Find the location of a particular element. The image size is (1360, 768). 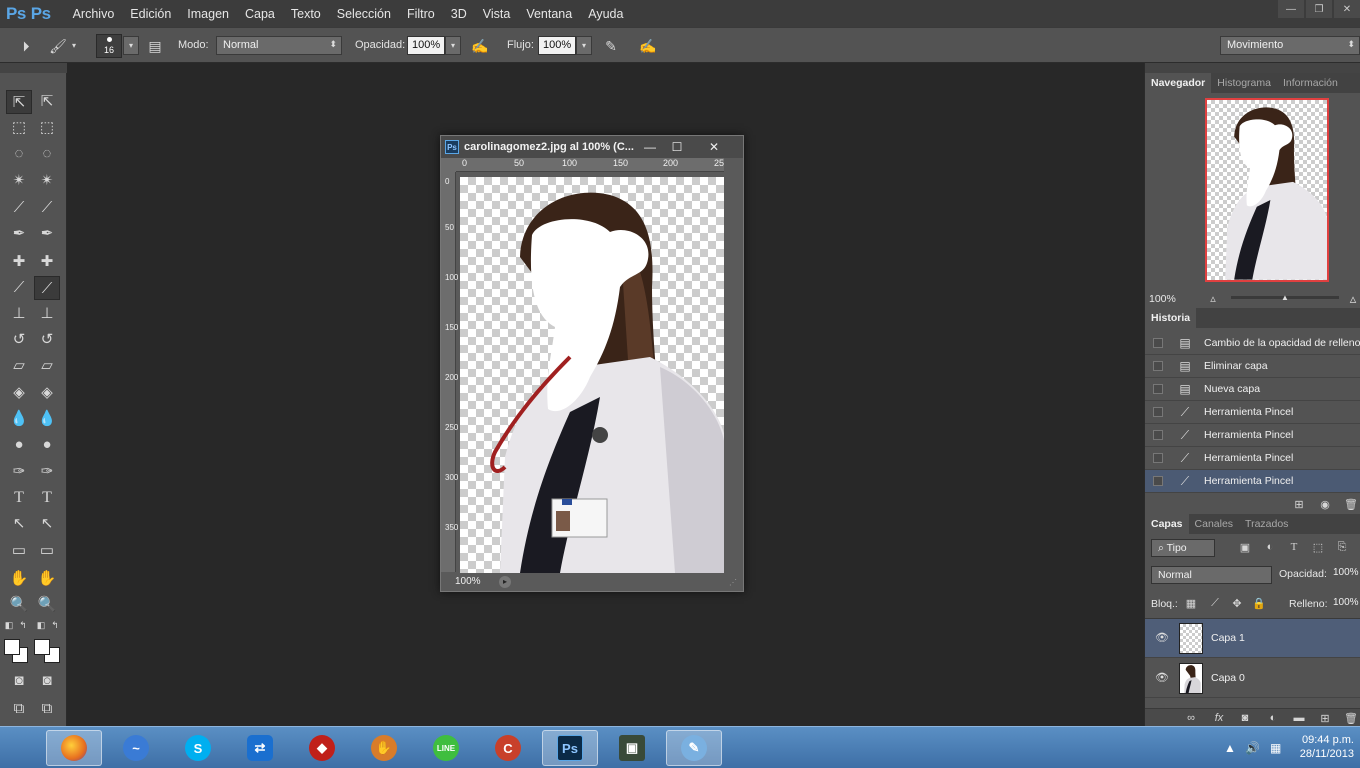

default-colors-icon: ◧ is located at coordinates (9, 625).